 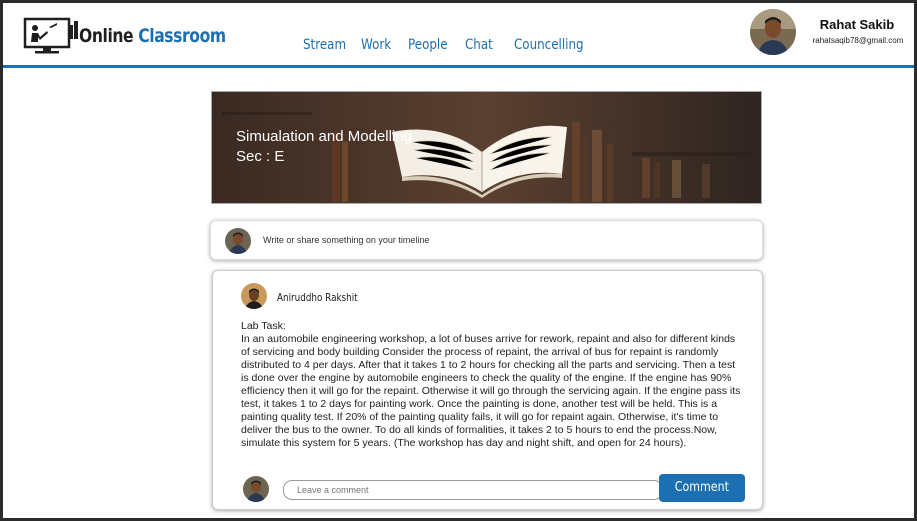 What do you see at coordinates (238, 241) in the screenshot?
I see `share-avatar` at bounding box center [238, 241].